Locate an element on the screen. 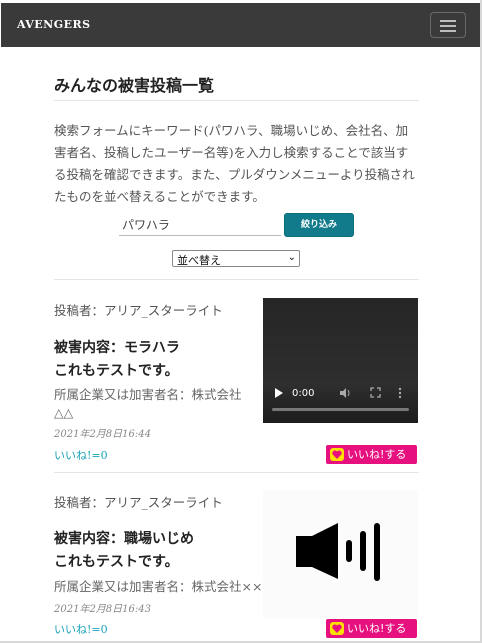 This screenshot has height=643, width=482. video-progress-bar is located at coordinates (340, 409).